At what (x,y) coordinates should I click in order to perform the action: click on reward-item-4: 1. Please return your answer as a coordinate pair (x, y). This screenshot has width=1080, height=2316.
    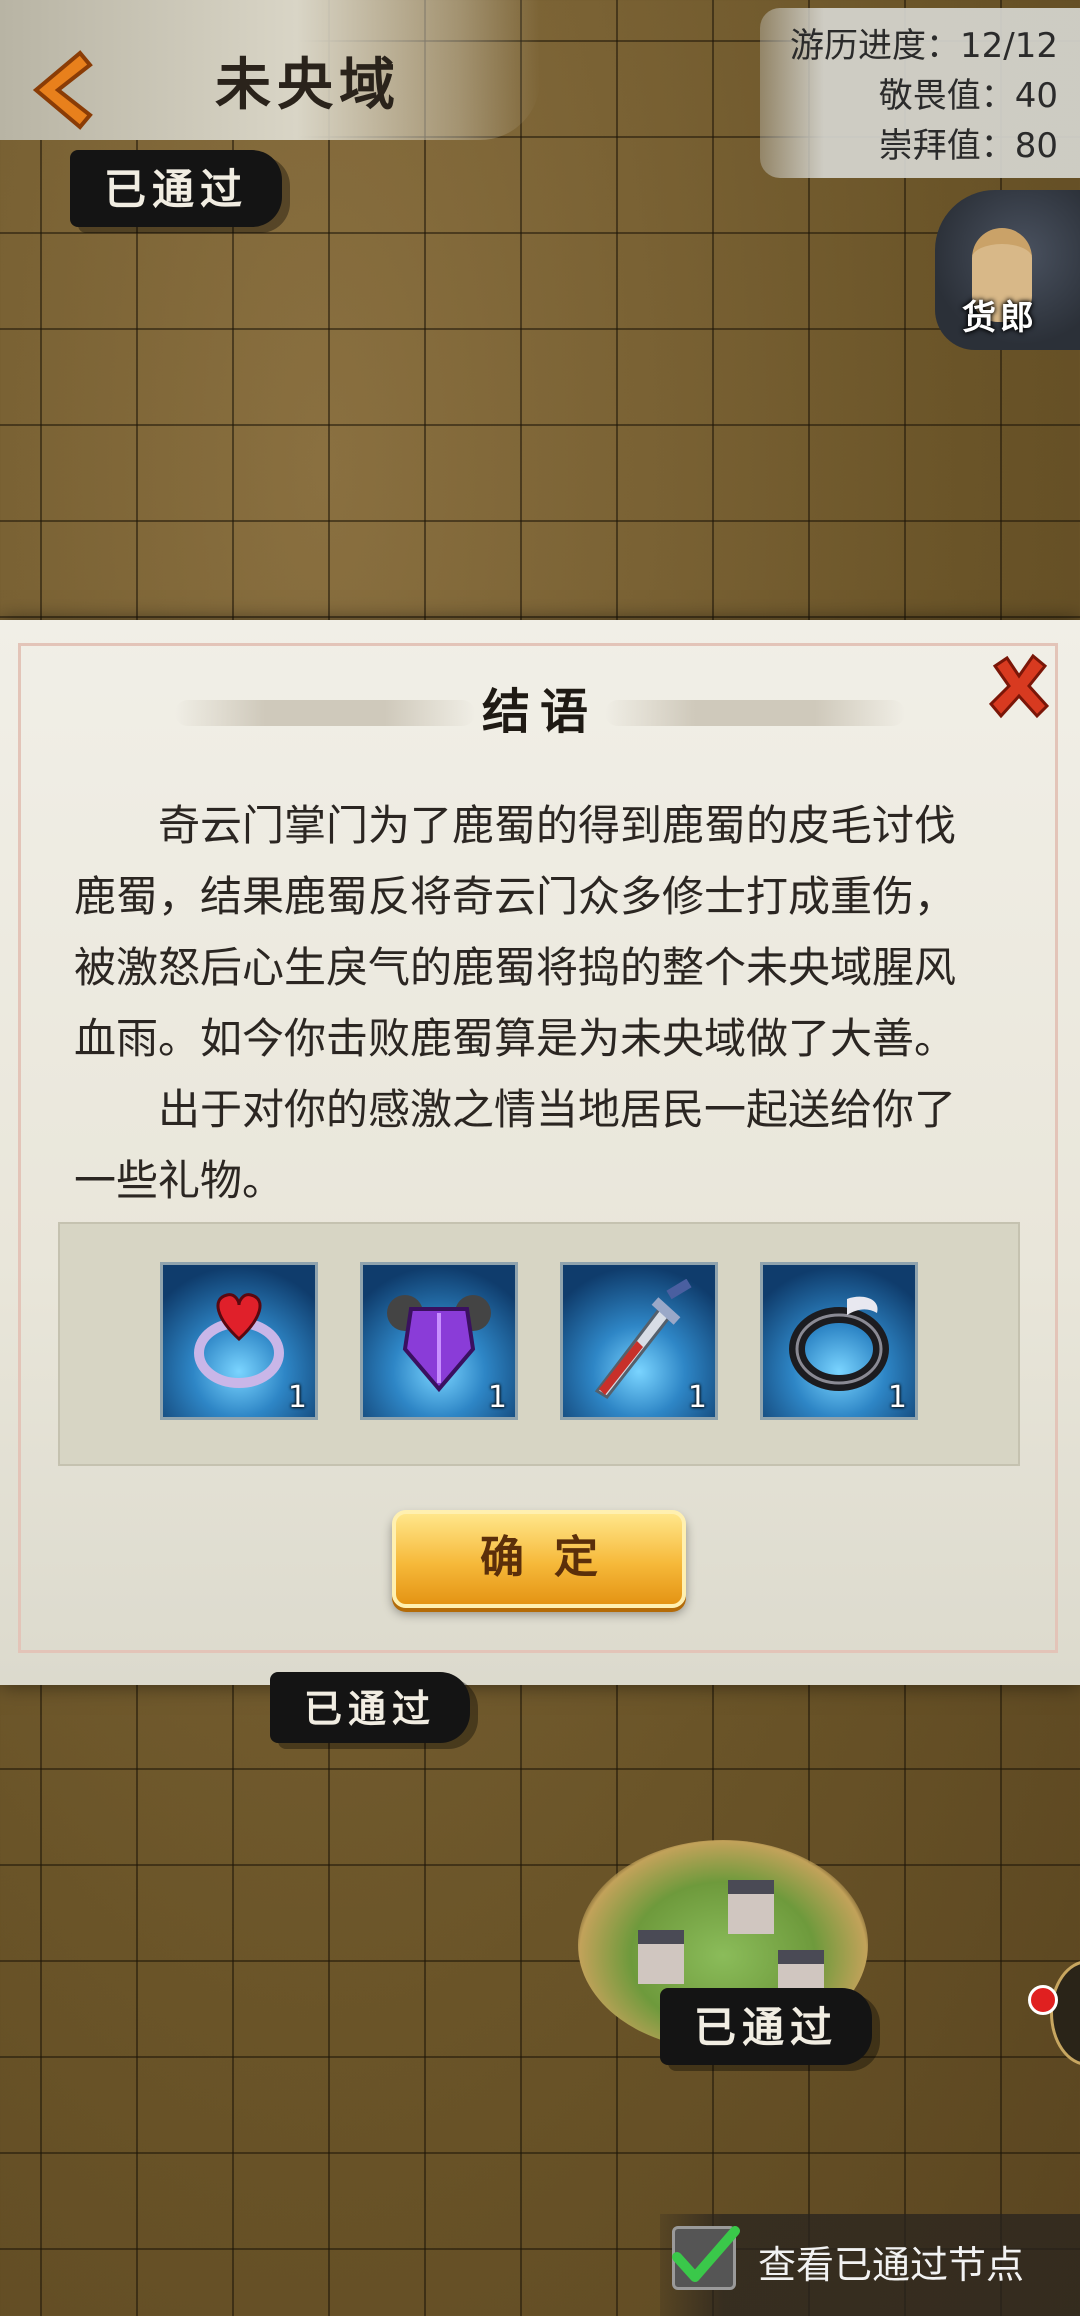
    Looking at the image, I should click on (839, 1341).